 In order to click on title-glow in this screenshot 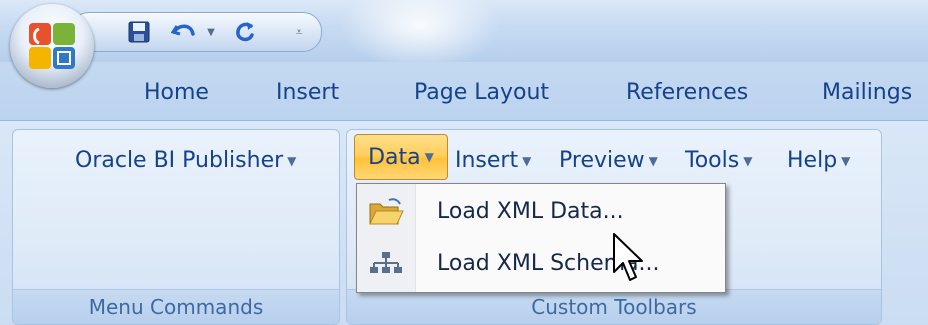, I will do `click(420, 35)`.